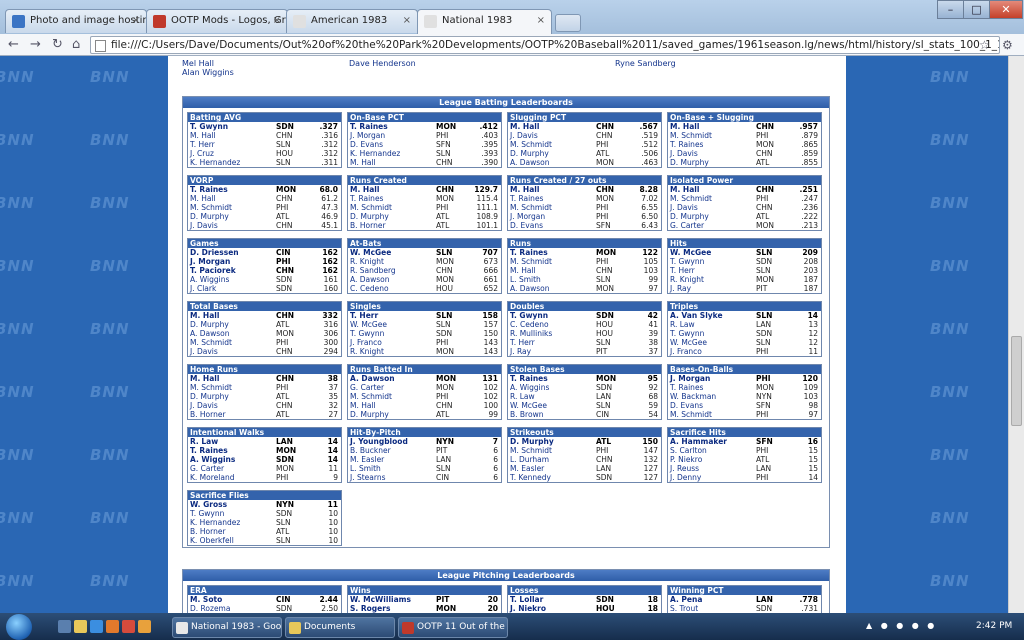 The height and width of the screenshot is (640, 1024). Describe the element at coordinates (382, 63) in the screenshot. I see `name-link: Dave Henderson` at that location.